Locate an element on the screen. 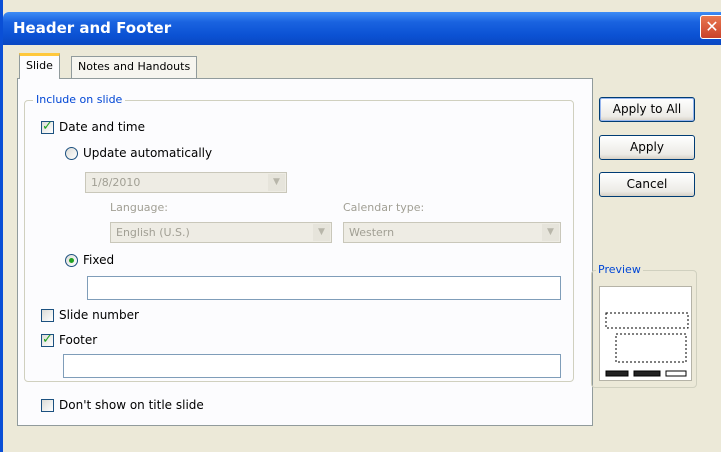  date-format-value: 1/8/2010 is located at coordinates (116, 182).